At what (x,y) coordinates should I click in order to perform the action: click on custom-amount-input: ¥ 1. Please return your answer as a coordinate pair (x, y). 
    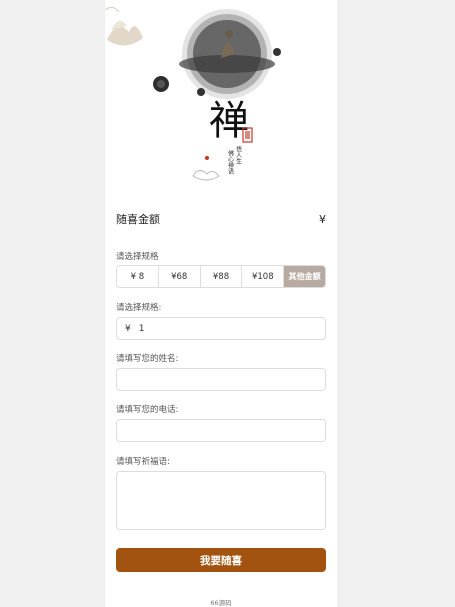
    Looking at the image, I should click on (221, 328).